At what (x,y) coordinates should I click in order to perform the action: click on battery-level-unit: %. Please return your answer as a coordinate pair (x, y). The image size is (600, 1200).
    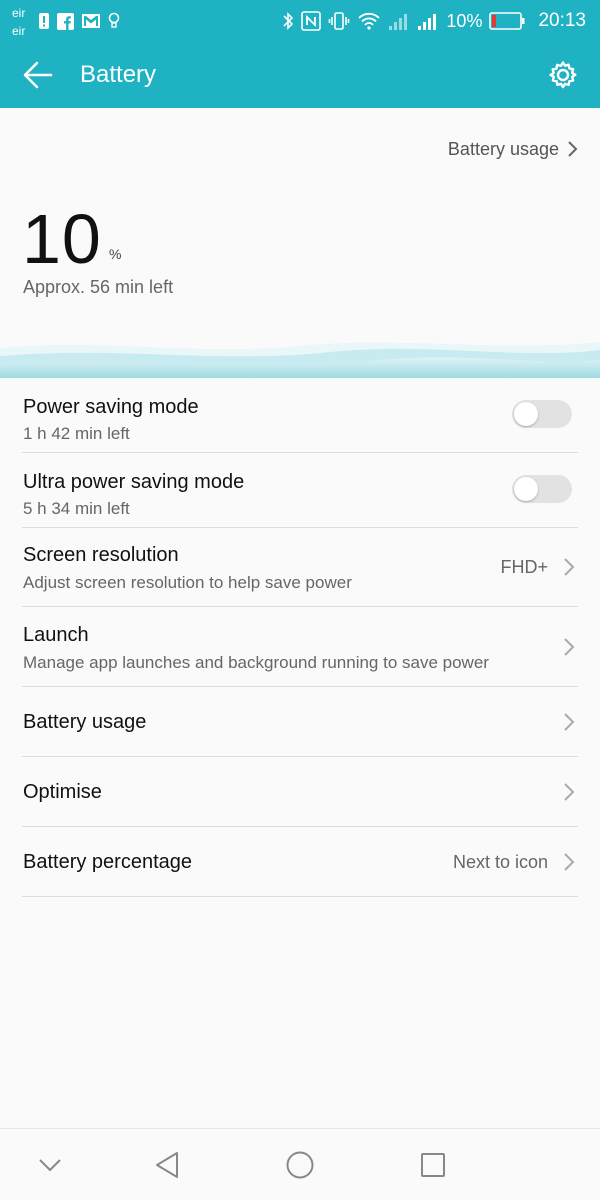
    Looking at the image, I should click on (115, 254).